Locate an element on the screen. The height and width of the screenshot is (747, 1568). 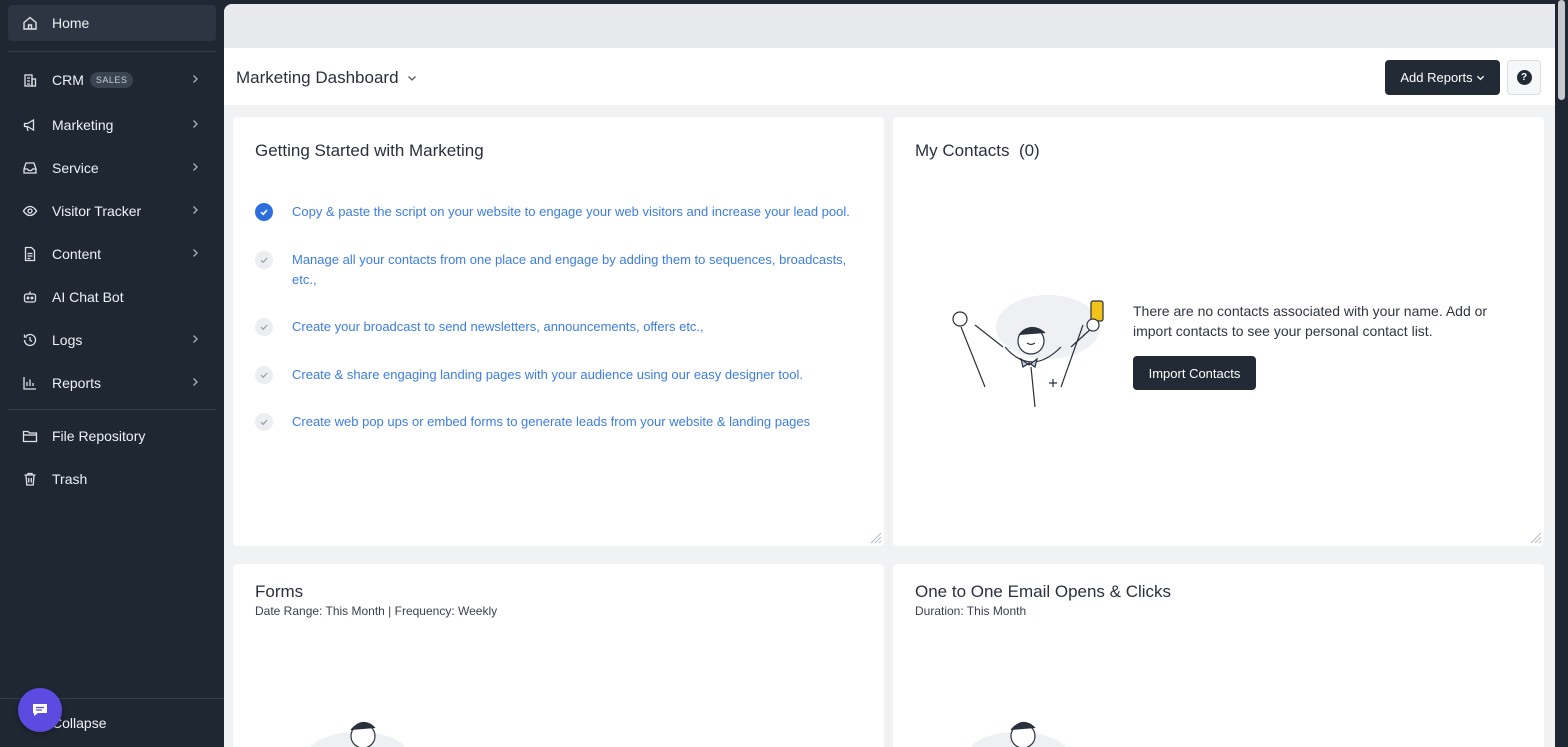
home-icon is located at coordinates (30, 23).